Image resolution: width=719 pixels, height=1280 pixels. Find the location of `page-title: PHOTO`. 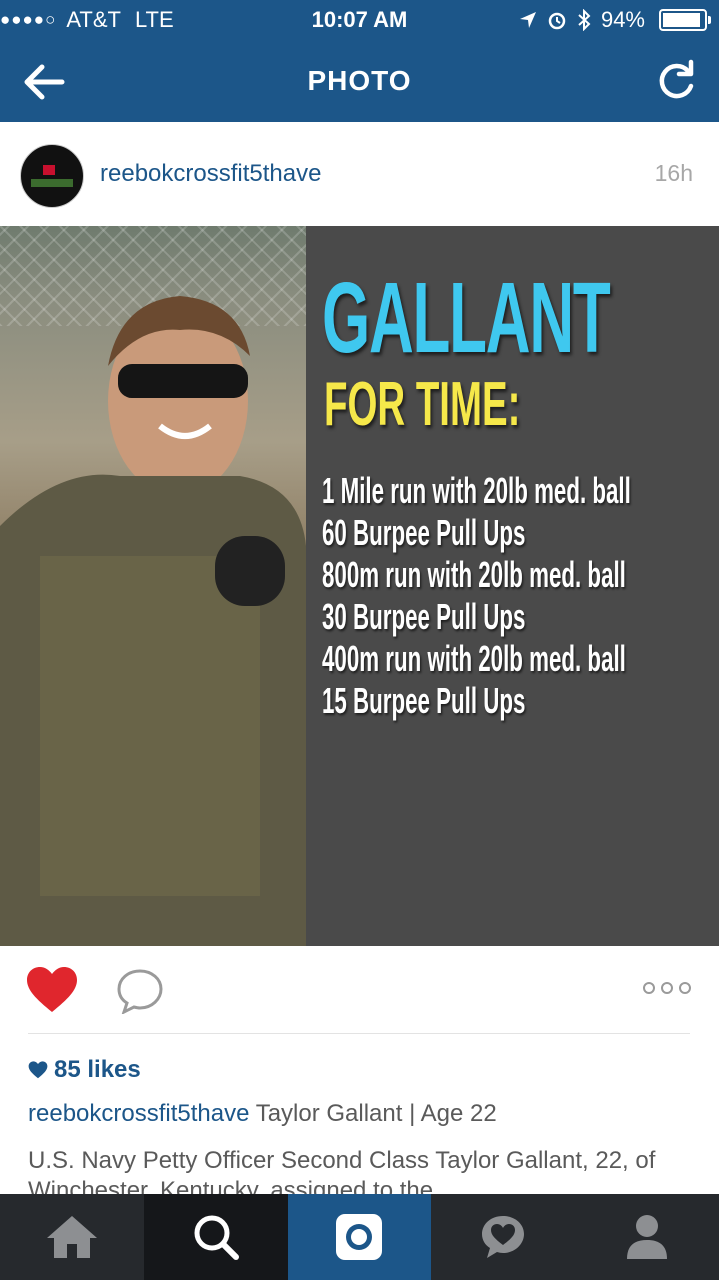

page-title: PHOTO is located at coordinates (359, 80).